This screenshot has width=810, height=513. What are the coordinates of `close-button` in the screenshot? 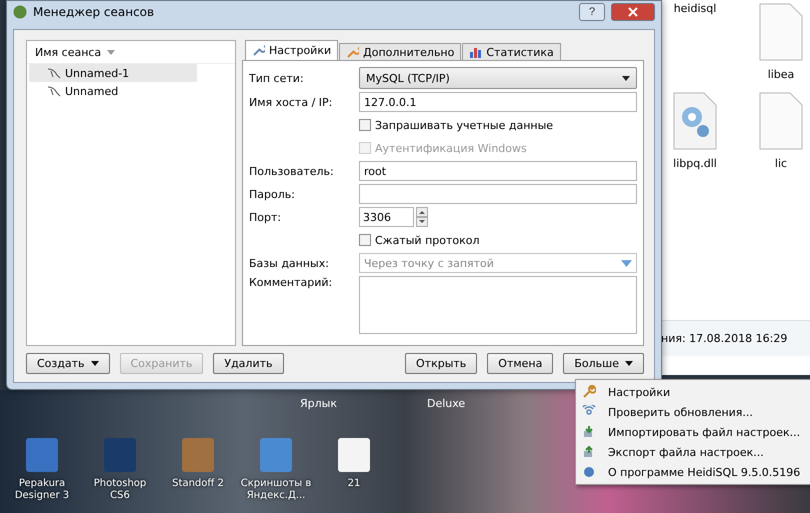 It's located at (633, 12).